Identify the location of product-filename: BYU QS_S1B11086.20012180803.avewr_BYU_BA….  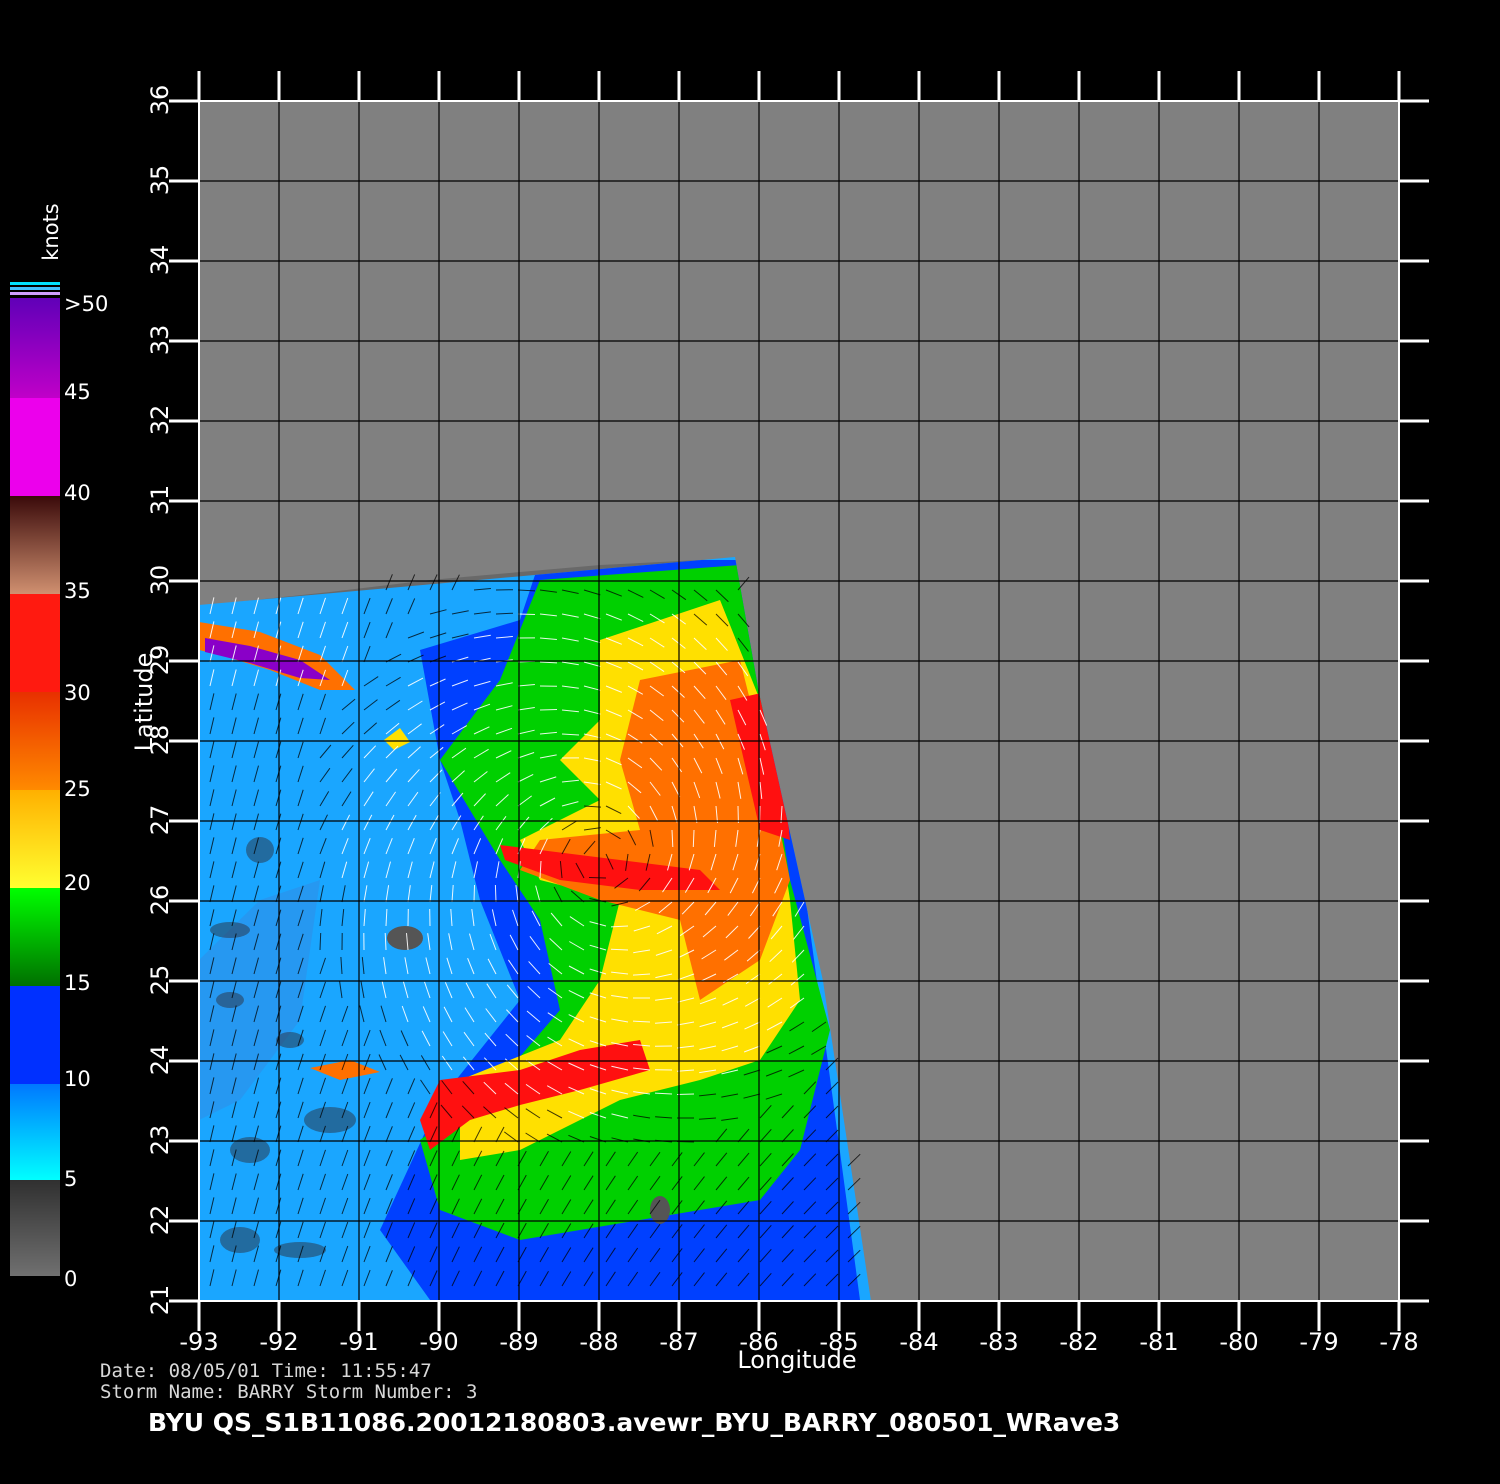
(634, 1422).